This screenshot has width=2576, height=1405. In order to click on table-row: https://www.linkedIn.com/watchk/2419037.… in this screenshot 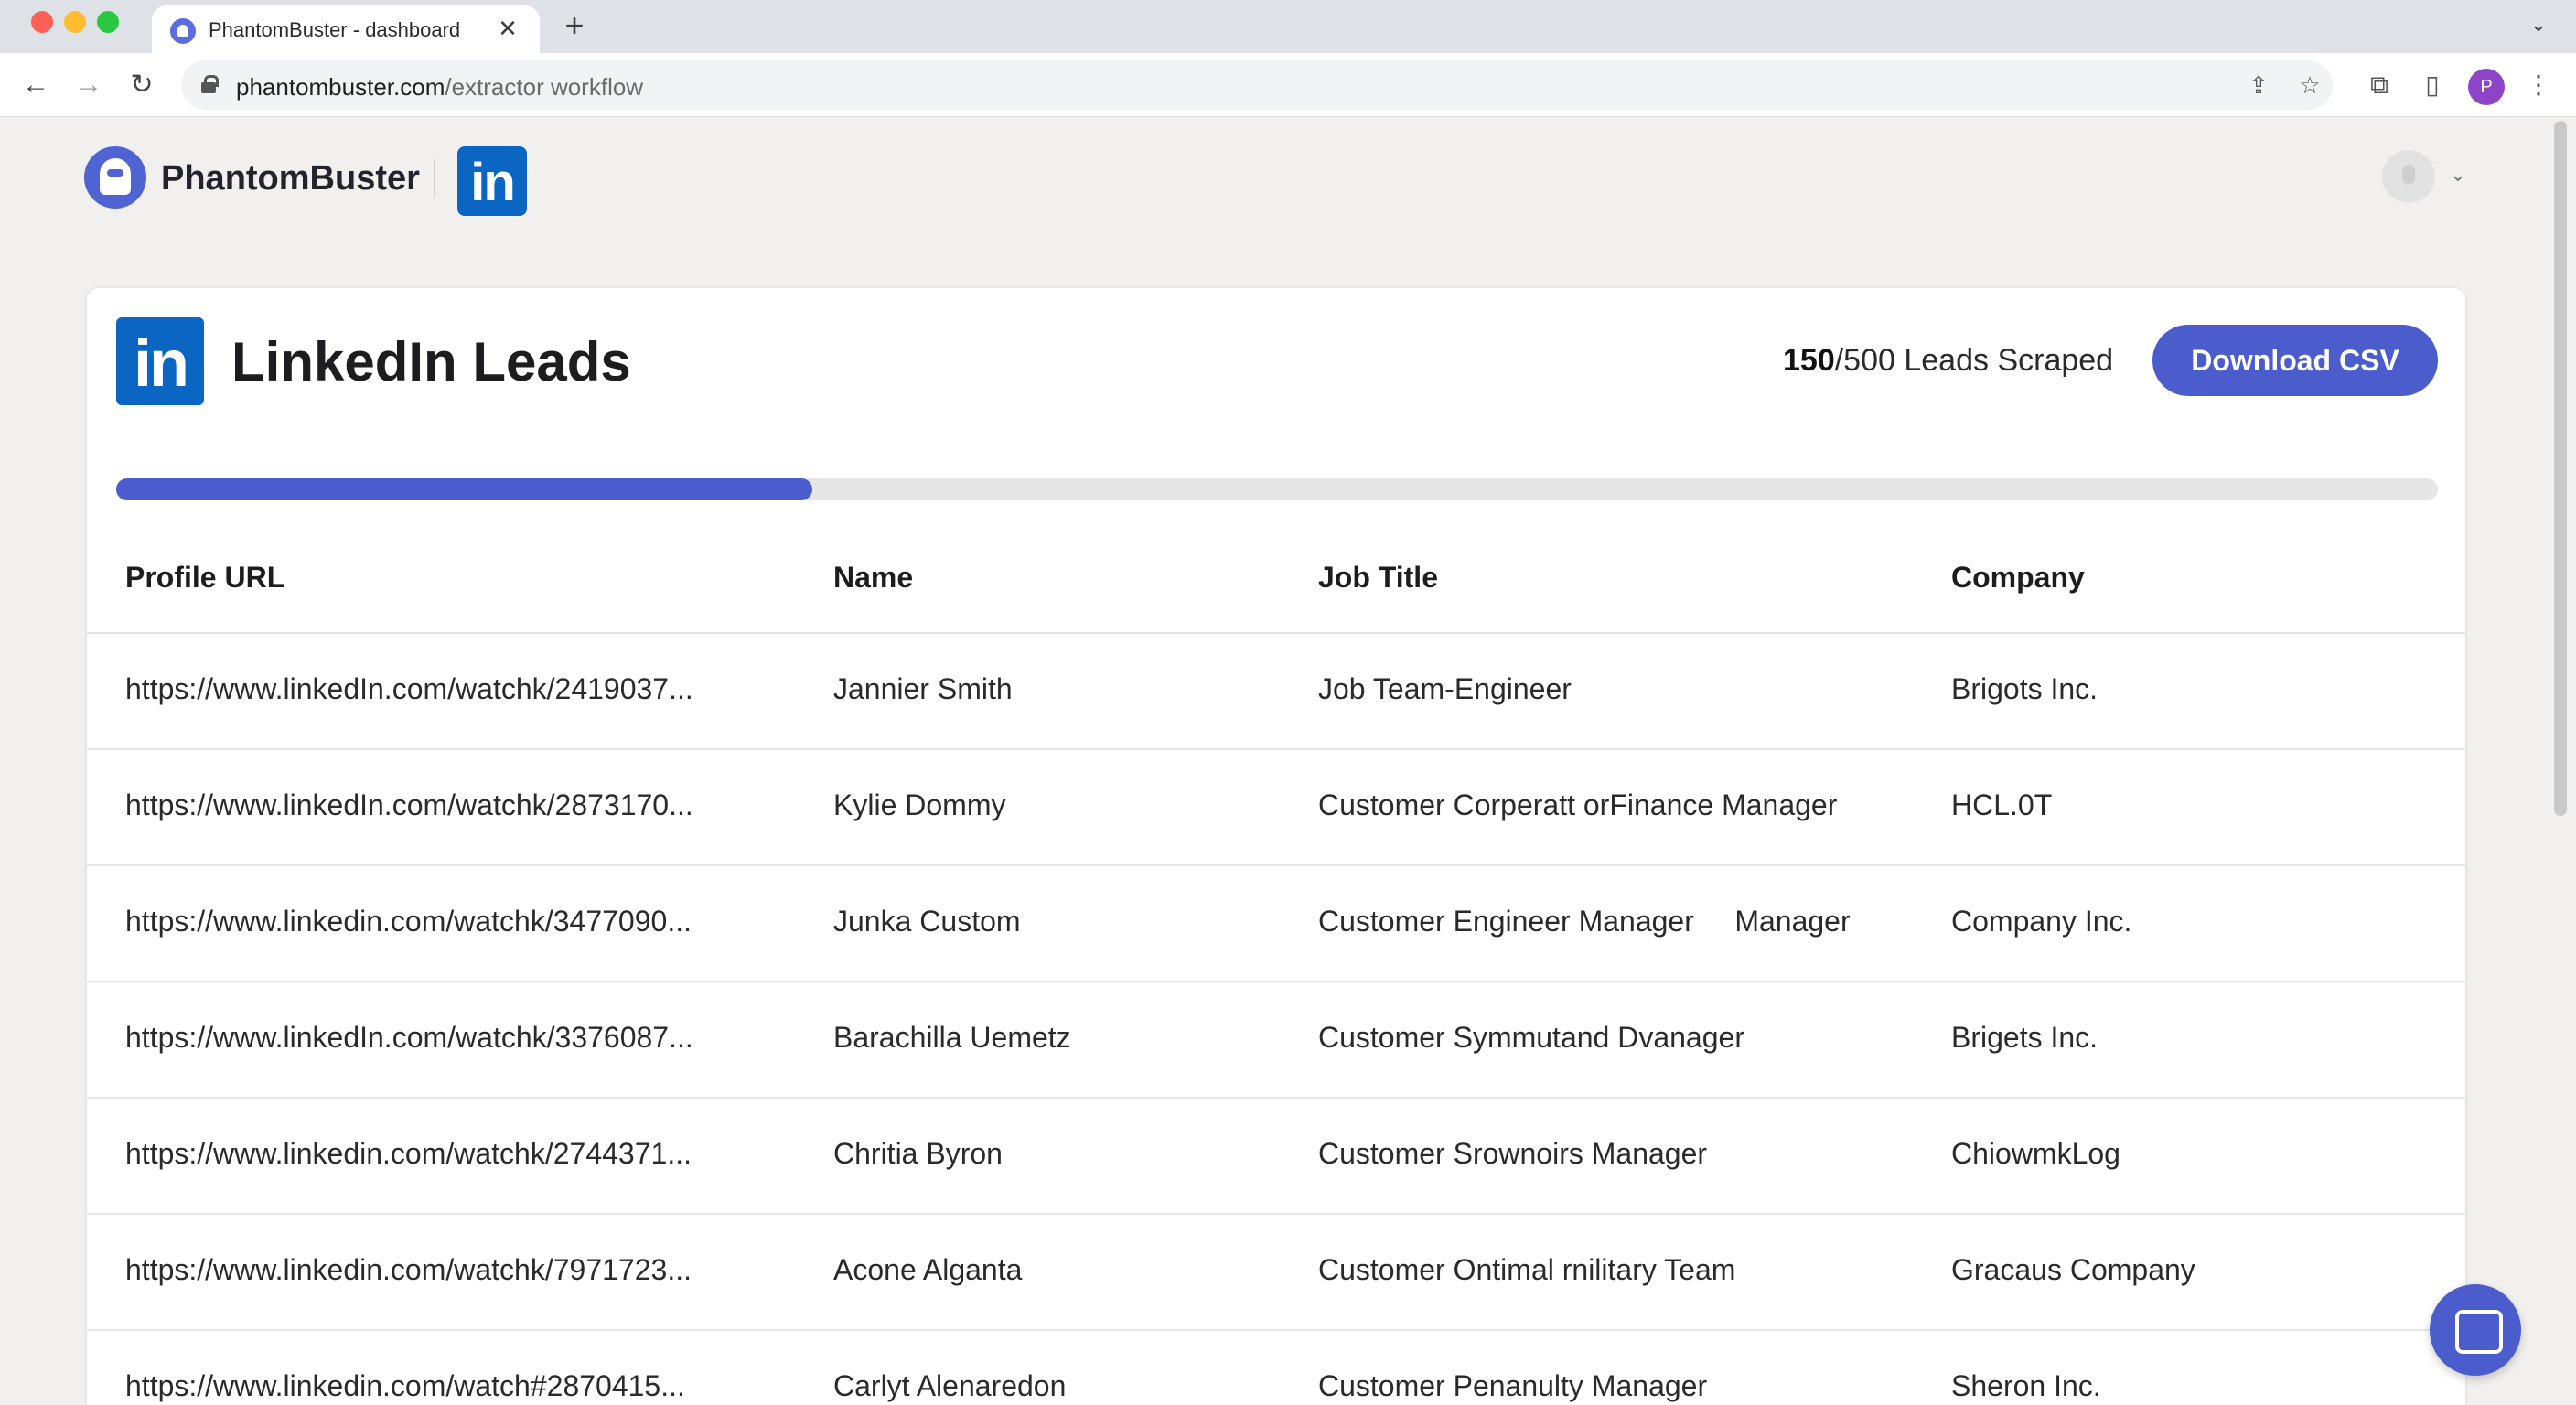, I will do `click(1276, 692)`.